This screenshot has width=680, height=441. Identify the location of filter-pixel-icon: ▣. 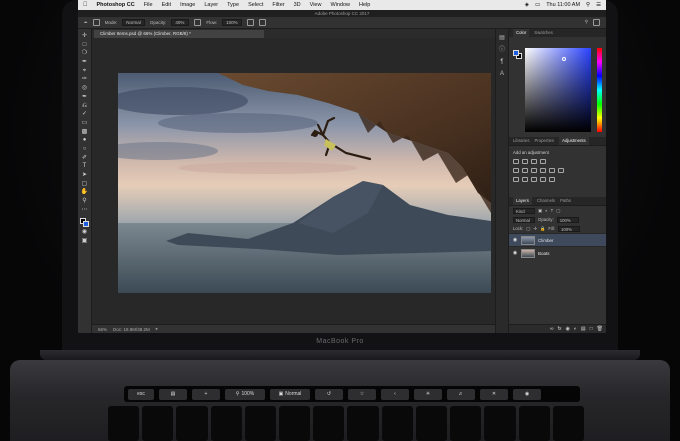
(540, 211).